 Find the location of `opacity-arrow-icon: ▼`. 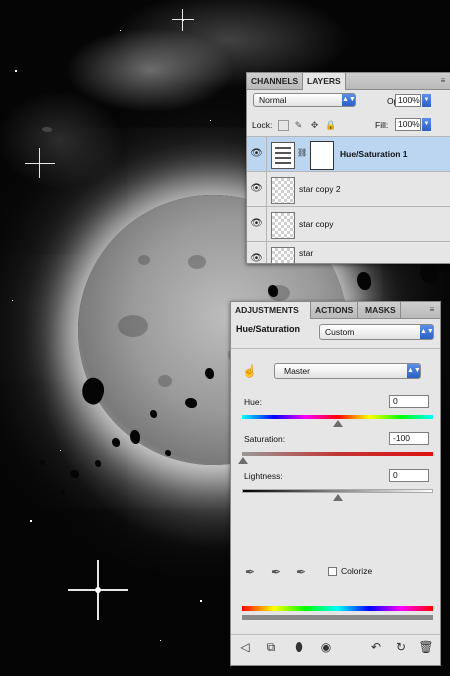

opacity-arrow-icon: ▼ is located at coordinates (426, 100).